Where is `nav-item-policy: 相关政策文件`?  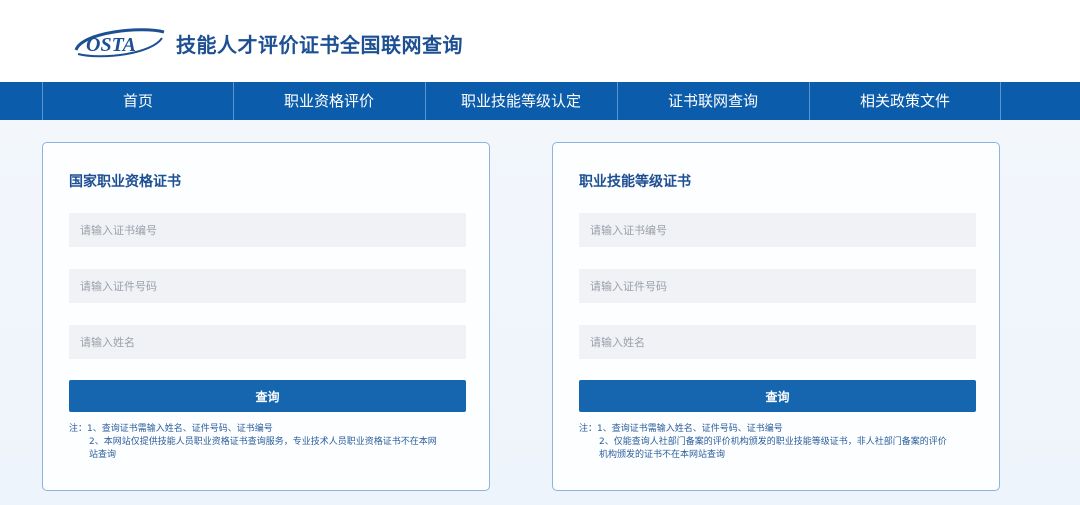 nav-item-policy: 相关政策文件 is located at coordinates (904, 101).